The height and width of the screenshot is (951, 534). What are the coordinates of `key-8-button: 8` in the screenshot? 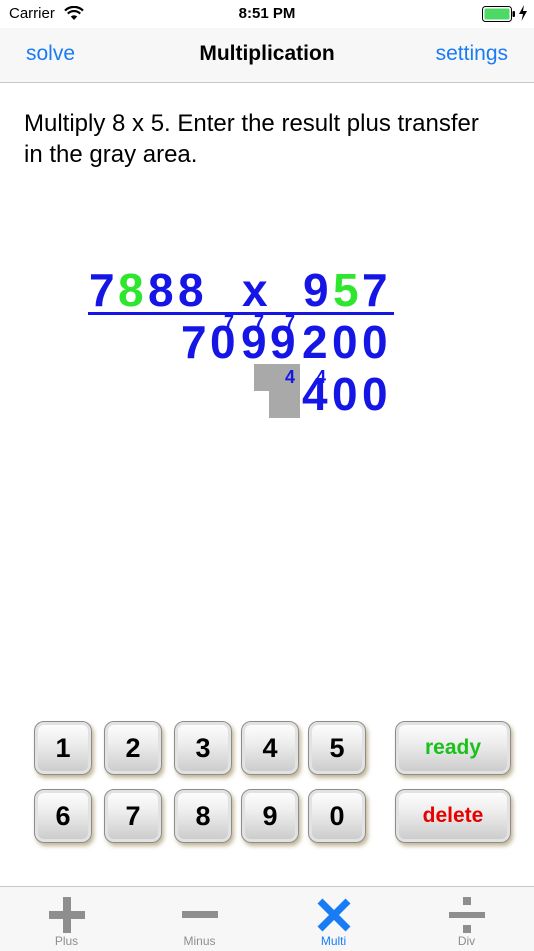 It's located at (203, 816).